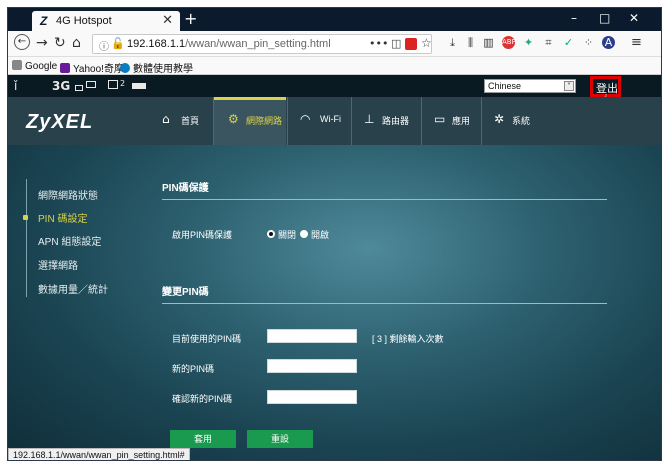 Image resolution: width=672 pixels, height=468 pixels. What do you see at coordinates (312, 336) in the screenshot?
I see `current-pin-input` at bounding box center [312, 336].